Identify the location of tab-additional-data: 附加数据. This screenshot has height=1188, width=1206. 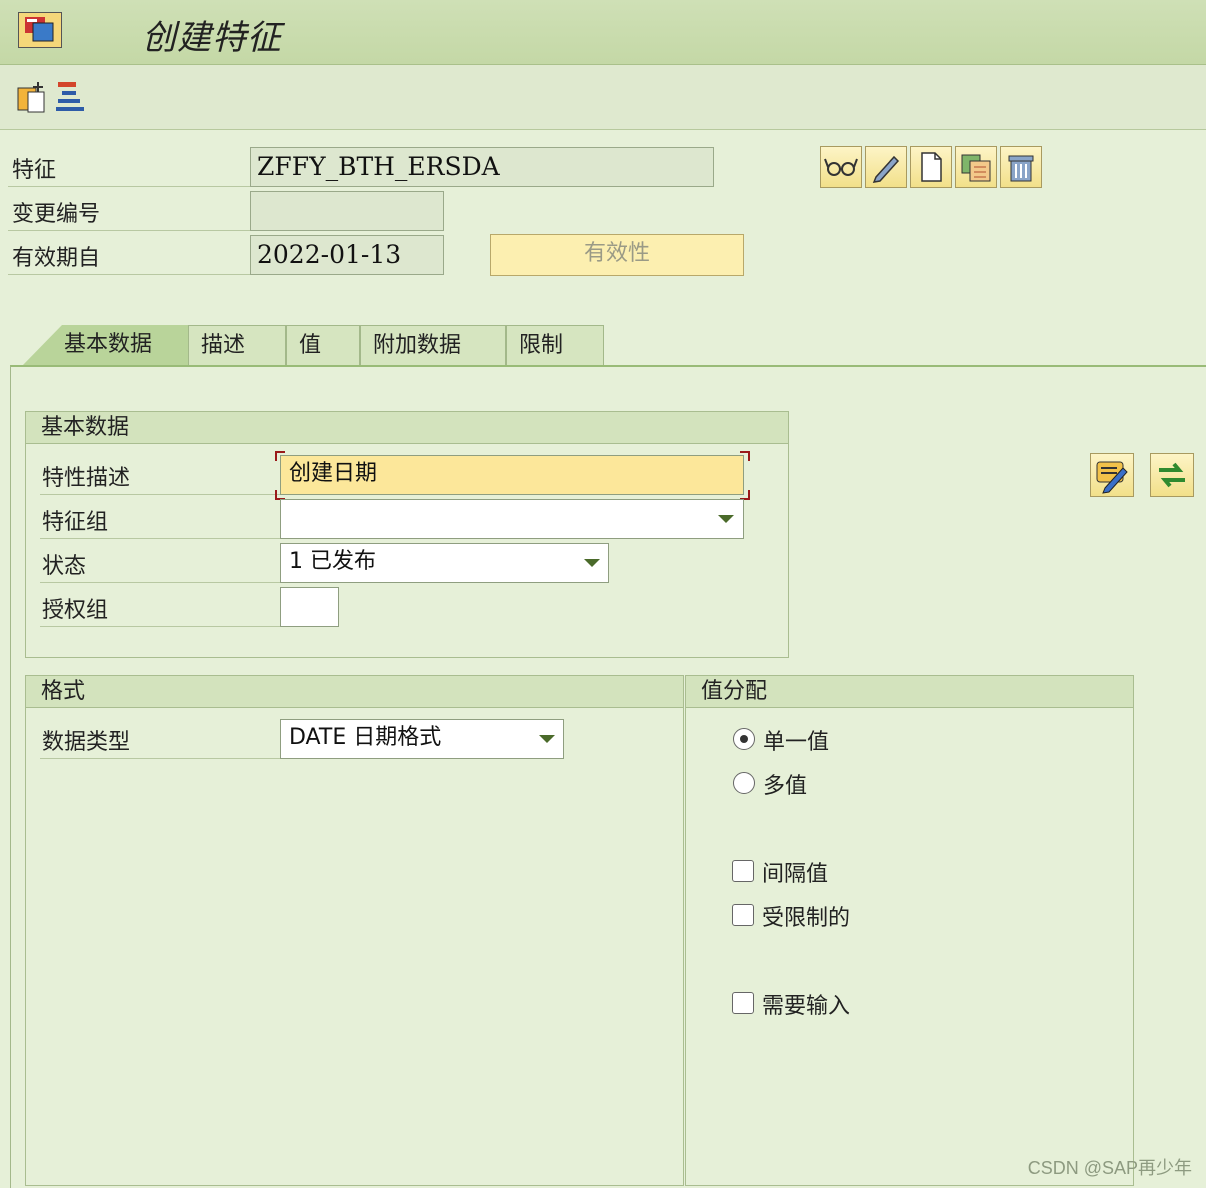
(433, 345).